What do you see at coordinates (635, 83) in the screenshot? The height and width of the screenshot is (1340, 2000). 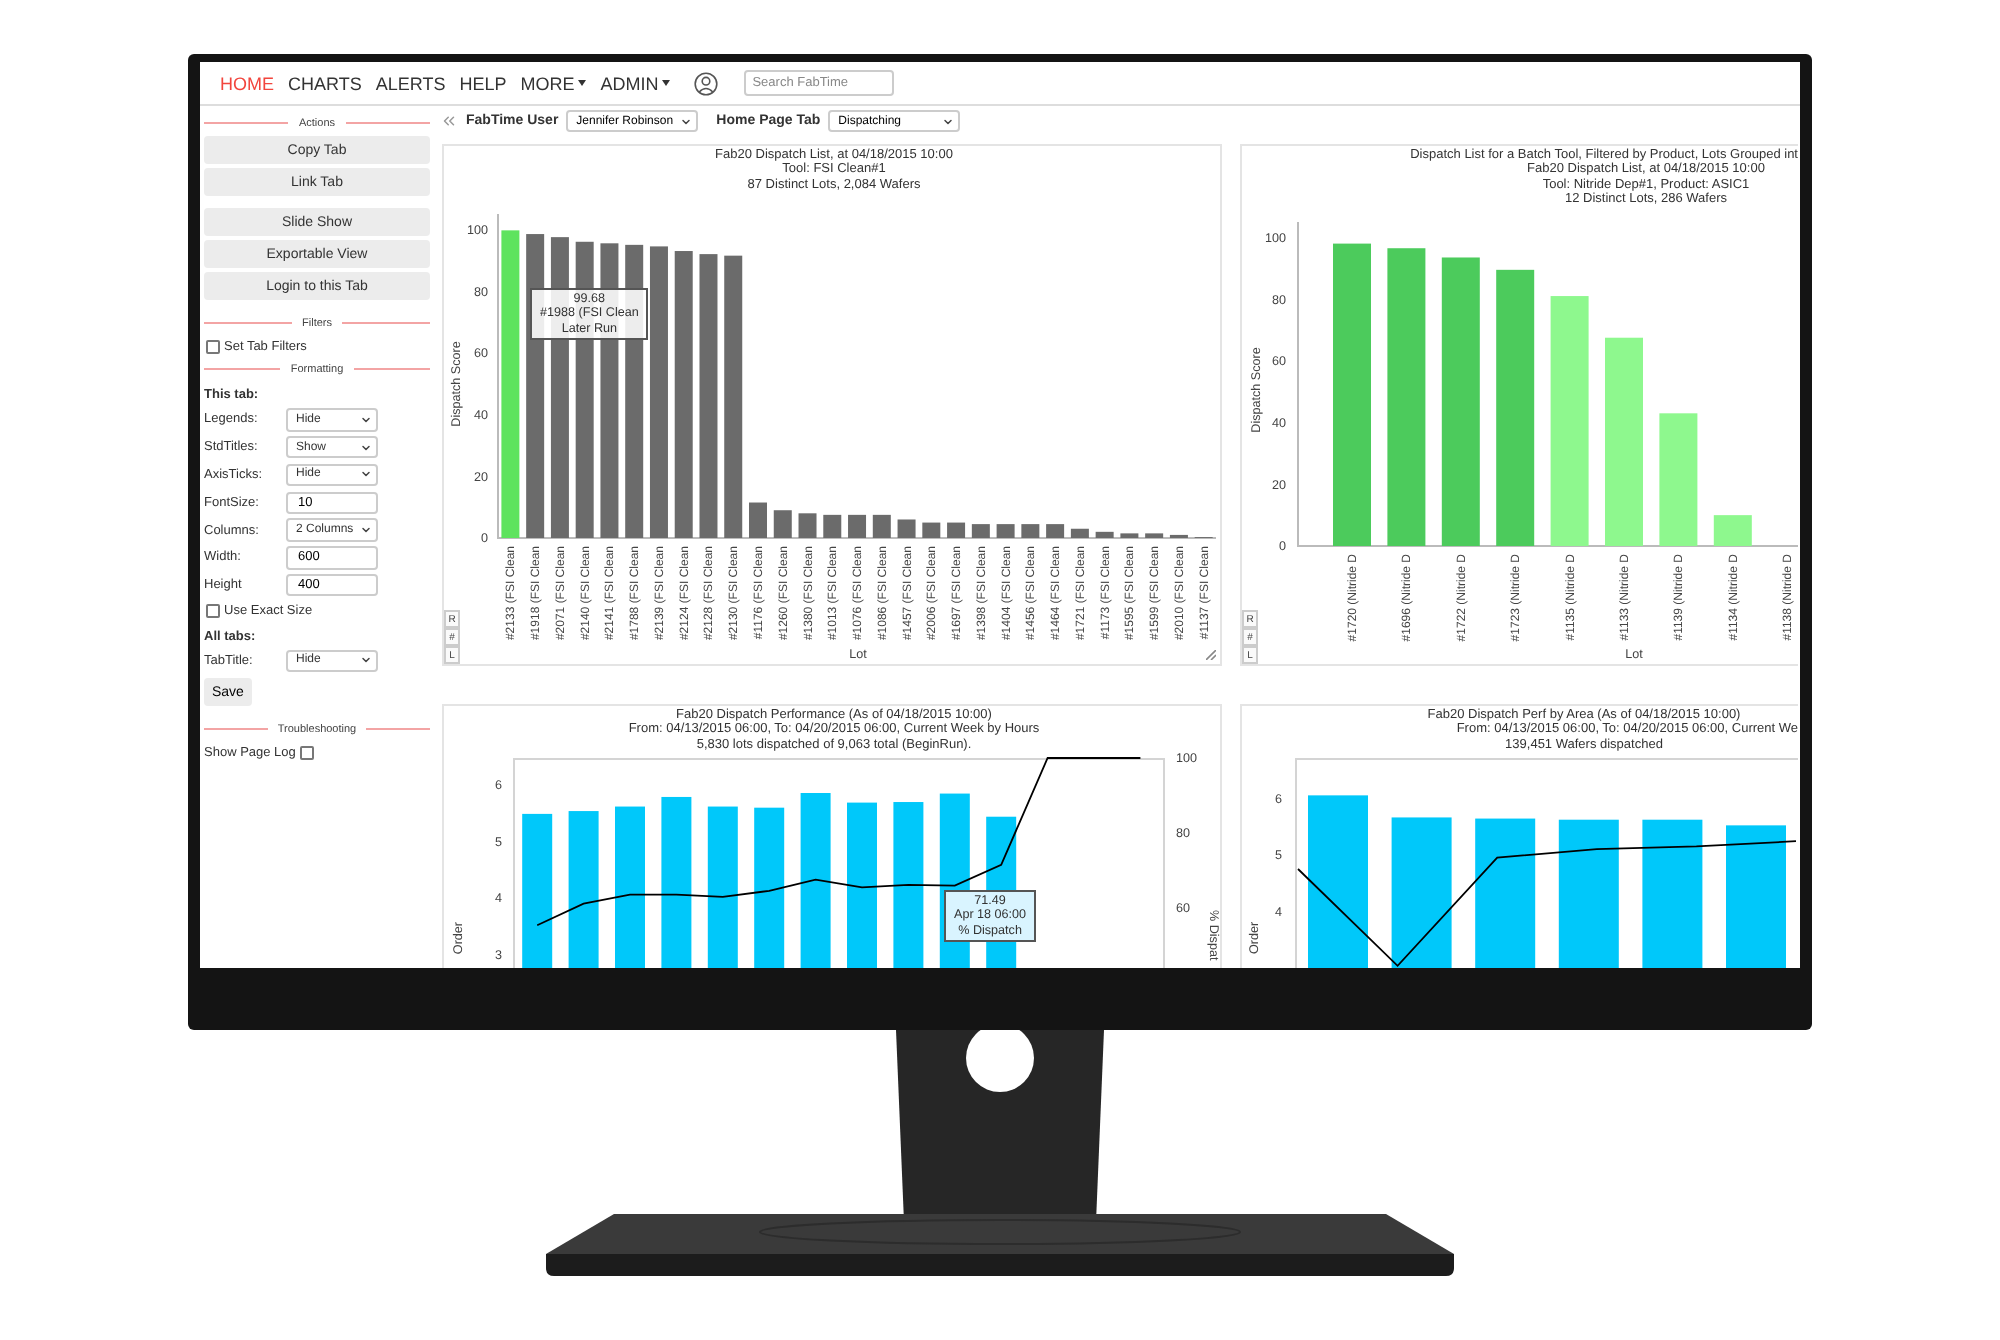 I see `nav-link: ADMIN` at bounding box center [635, 83].